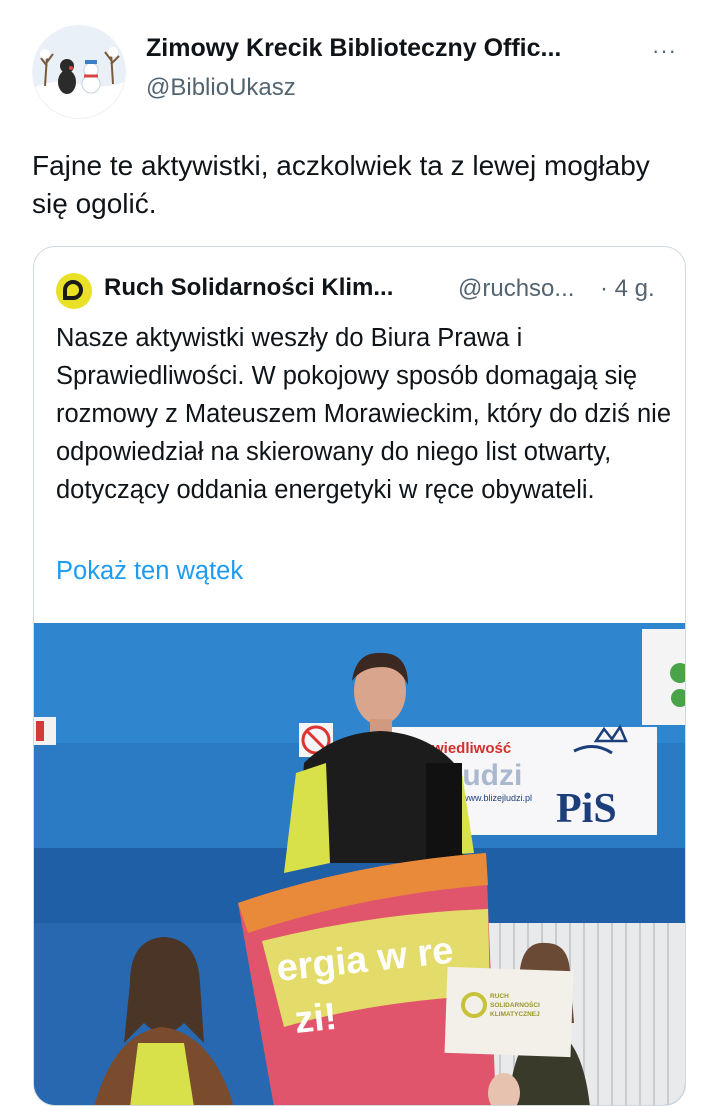  I want to click on quoted-author-avatar, so click(74, 291).